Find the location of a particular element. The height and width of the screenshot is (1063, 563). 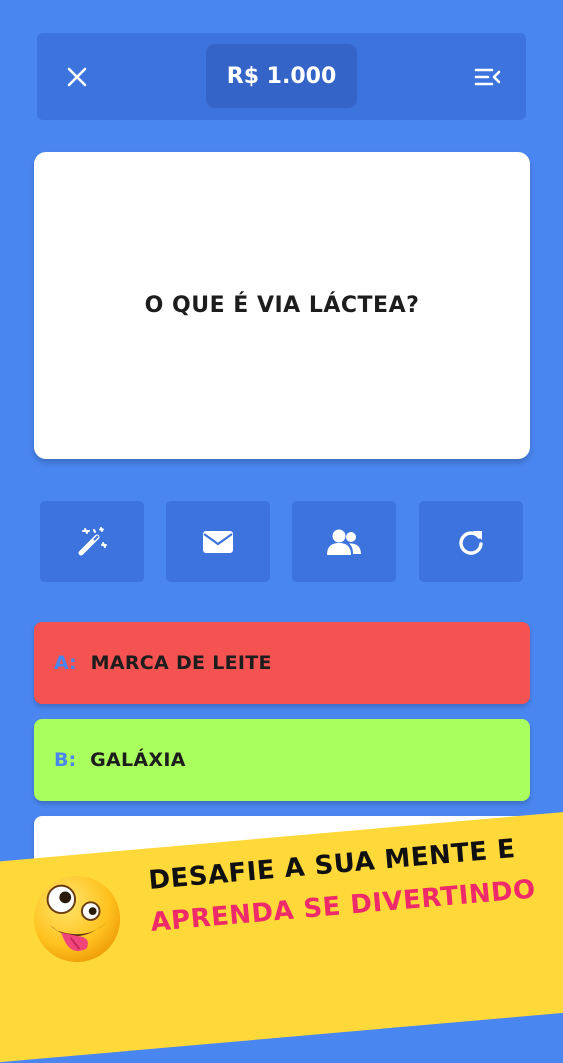

close-button is located at coordinates (77, 77).